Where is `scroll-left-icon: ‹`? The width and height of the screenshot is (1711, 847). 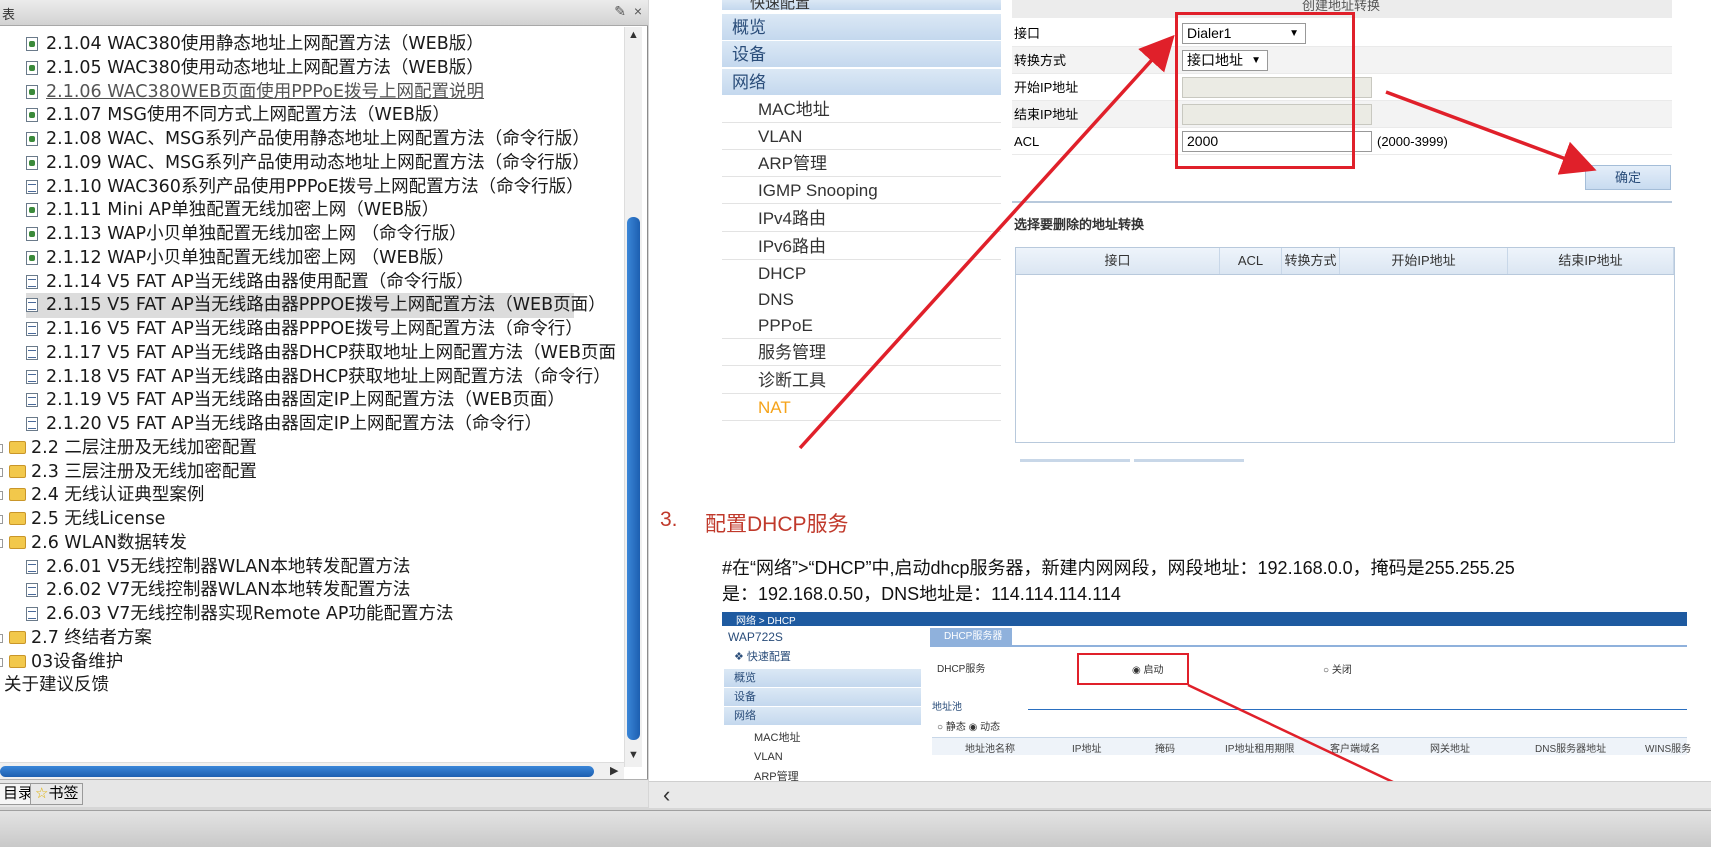 scroll-left-icon: ‹ is located at coordinates (666, 795).